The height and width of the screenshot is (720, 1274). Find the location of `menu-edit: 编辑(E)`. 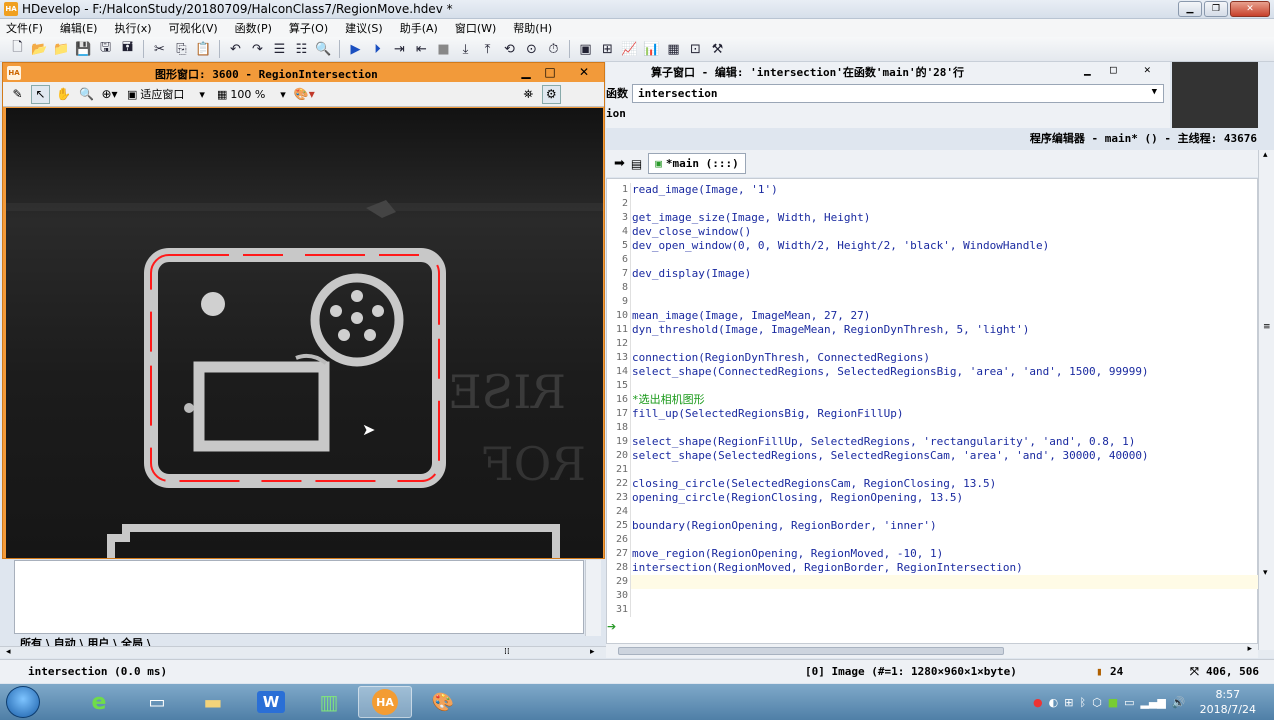

menu-edit: 编辑(E) is located at coordinates (79, 28).